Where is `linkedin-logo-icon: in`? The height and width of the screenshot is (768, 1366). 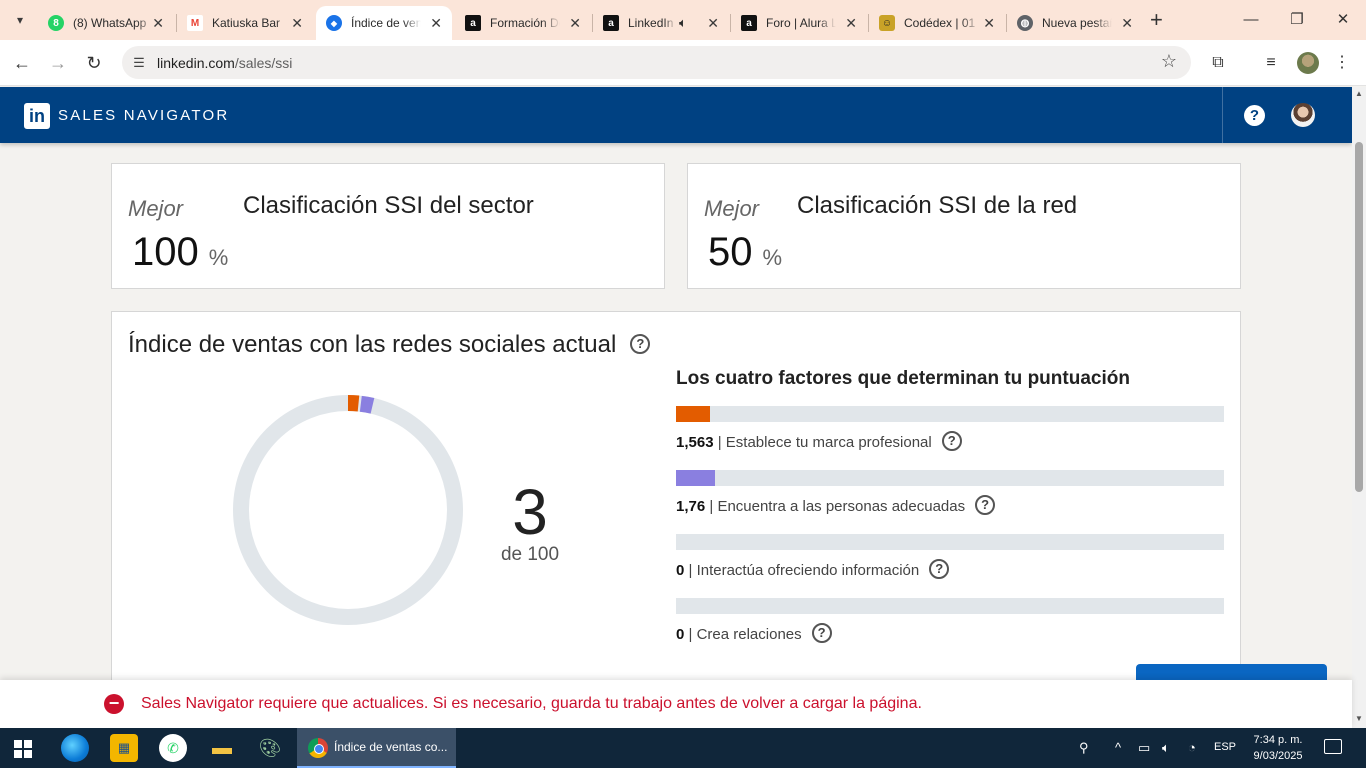 linkedin-logo-icon: in is located at coordinates (37, 116).